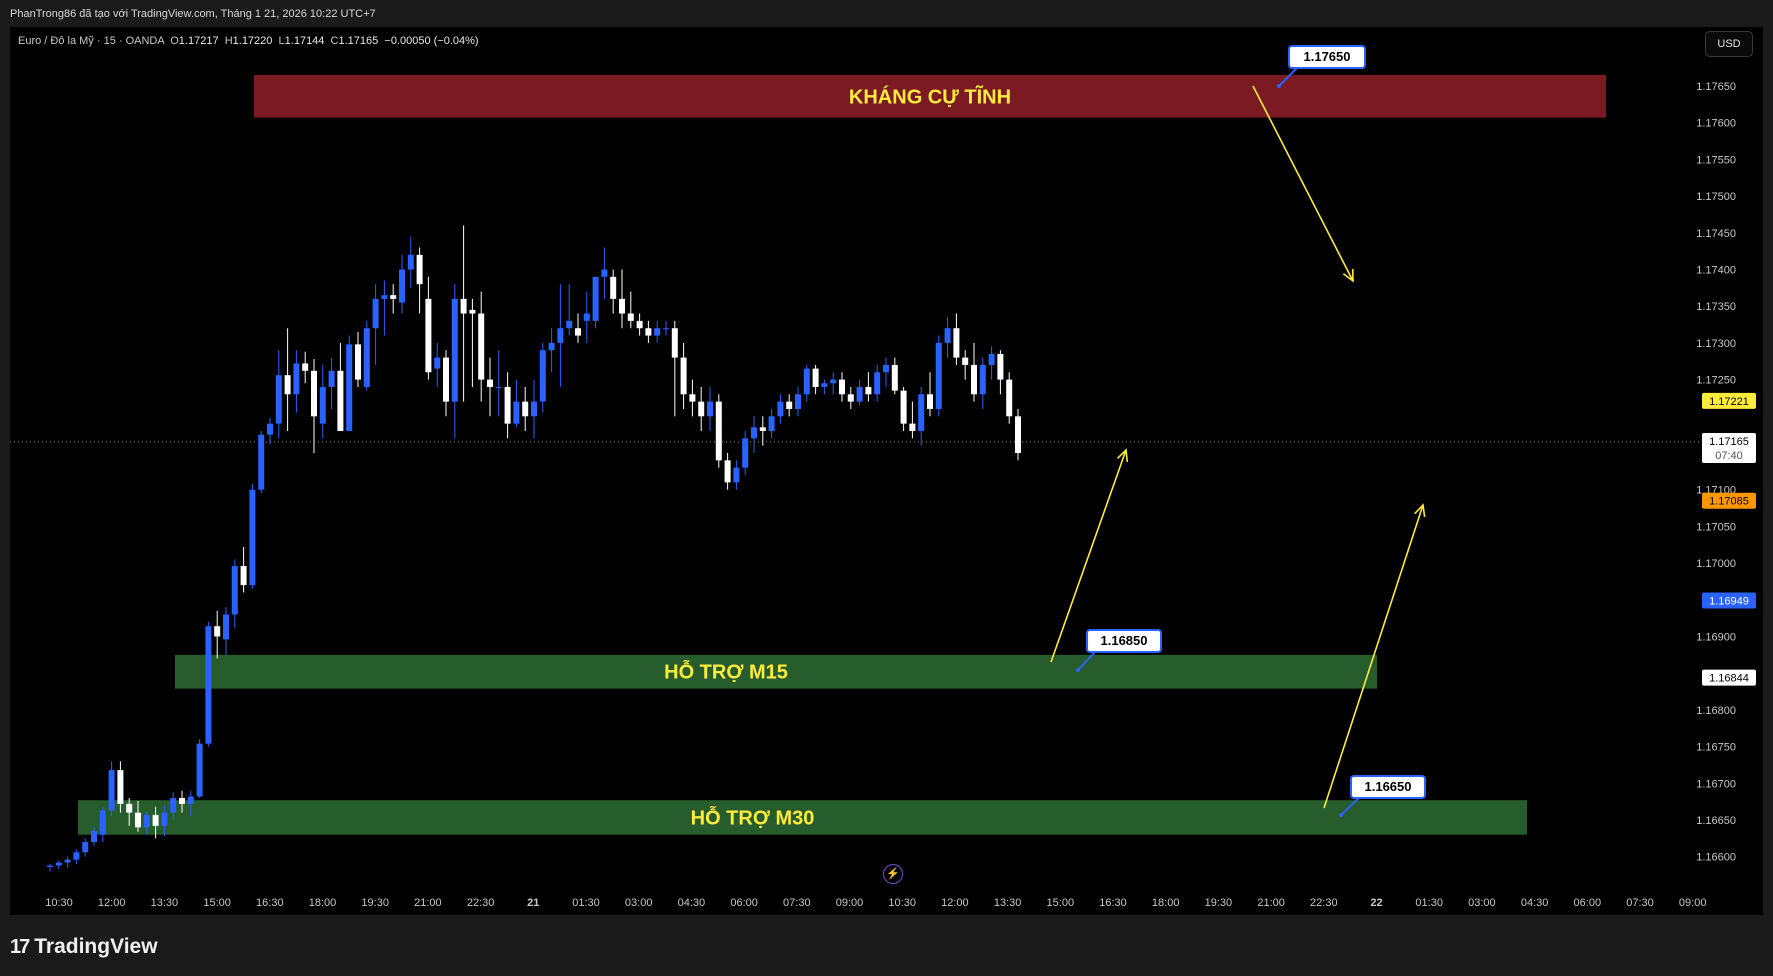  What do you see at coordinates (91, 41) in the screenshot?
I see `symbol-name: Euro / Đô la Mỹ · 15 · OANDA` at bounding box center [91, 41].